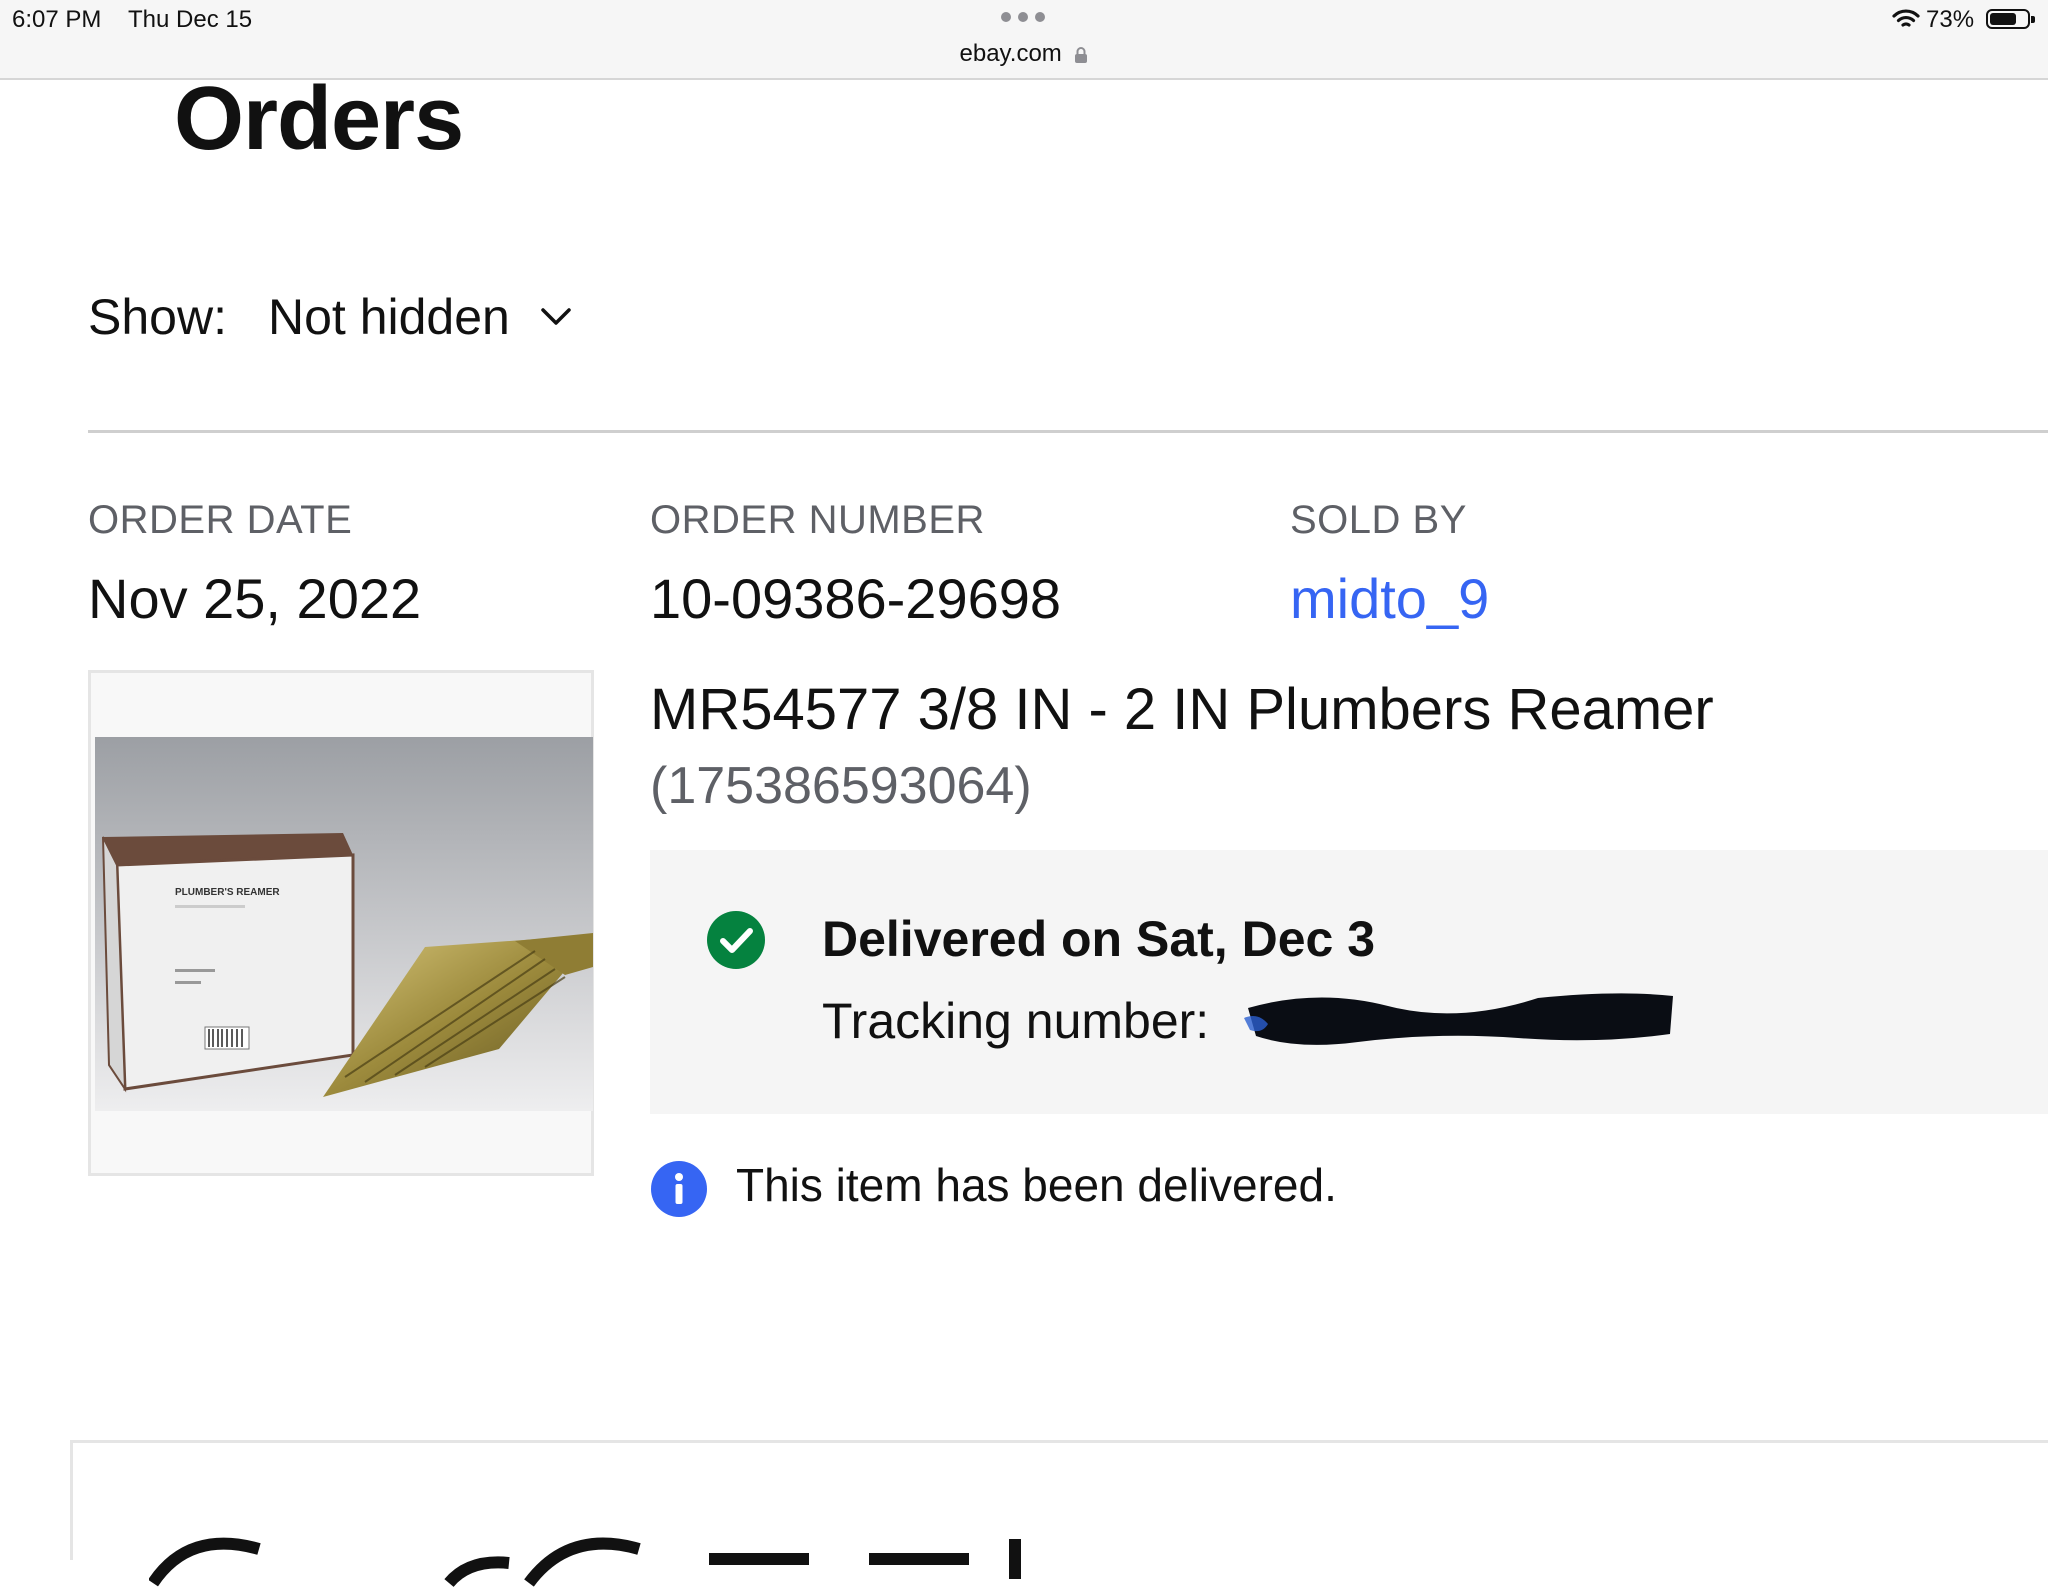 This screenshot has width=2048, height=1589. I want to click on info-message: This item has been delivered., so click(1036, 1185).